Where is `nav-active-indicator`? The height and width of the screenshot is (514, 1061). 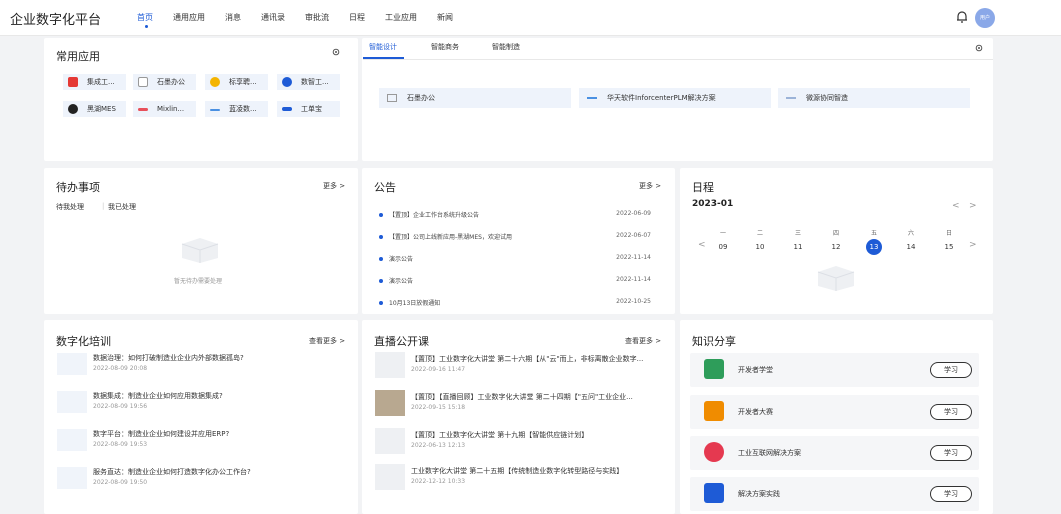
nav-active-indicator is located at coordinates (146, 26).